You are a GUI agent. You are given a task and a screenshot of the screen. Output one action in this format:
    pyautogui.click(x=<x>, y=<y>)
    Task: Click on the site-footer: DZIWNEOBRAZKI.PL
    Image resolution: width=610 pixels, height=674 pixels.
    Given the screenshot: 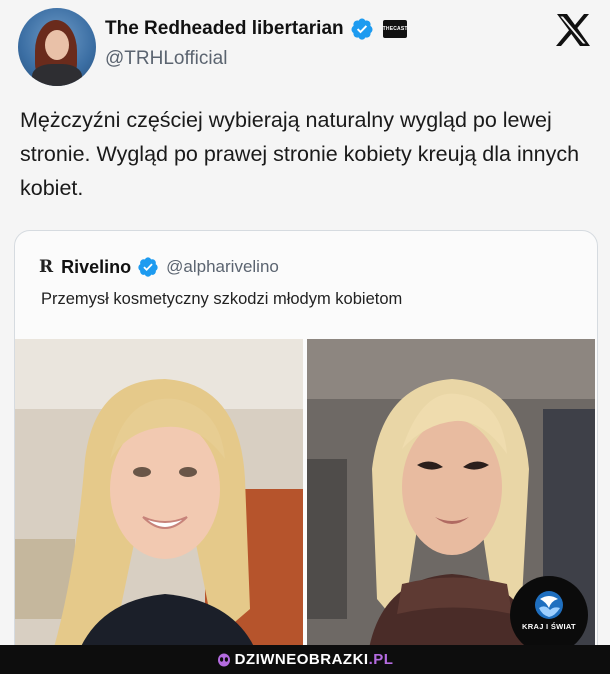 What is the action you would take?
    pyautogui.click(x=305, y=659)
    